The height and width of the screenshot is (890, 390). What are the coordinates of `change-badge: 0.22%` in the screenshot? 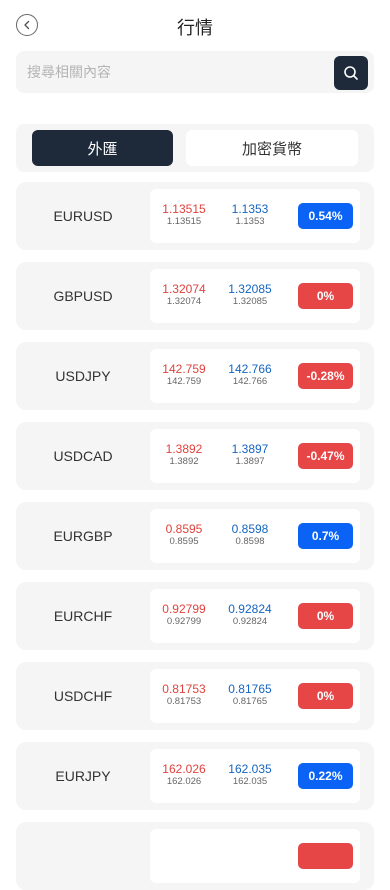 It's located at (325, 776).